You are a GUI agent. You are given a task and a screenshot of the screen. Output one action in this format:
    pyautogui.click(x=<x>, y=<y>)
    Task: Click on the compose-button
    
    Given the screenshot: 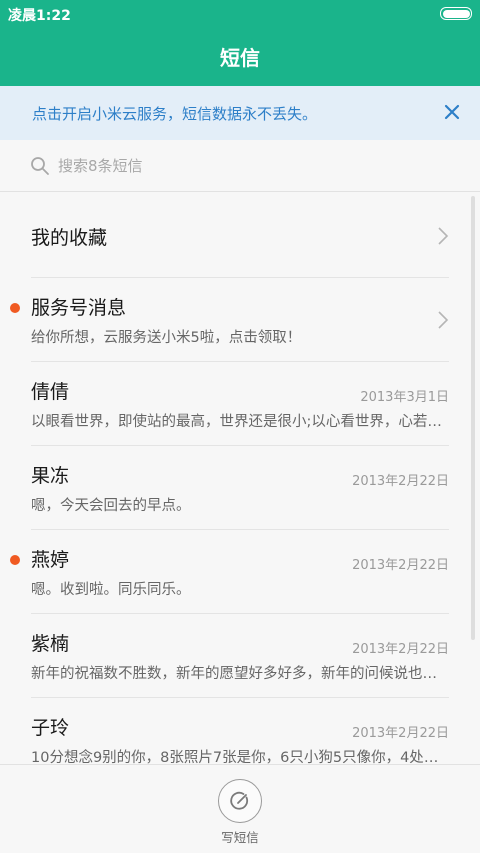 What is the action you would take?
    pyautogui.click(x=240, y=801)
    